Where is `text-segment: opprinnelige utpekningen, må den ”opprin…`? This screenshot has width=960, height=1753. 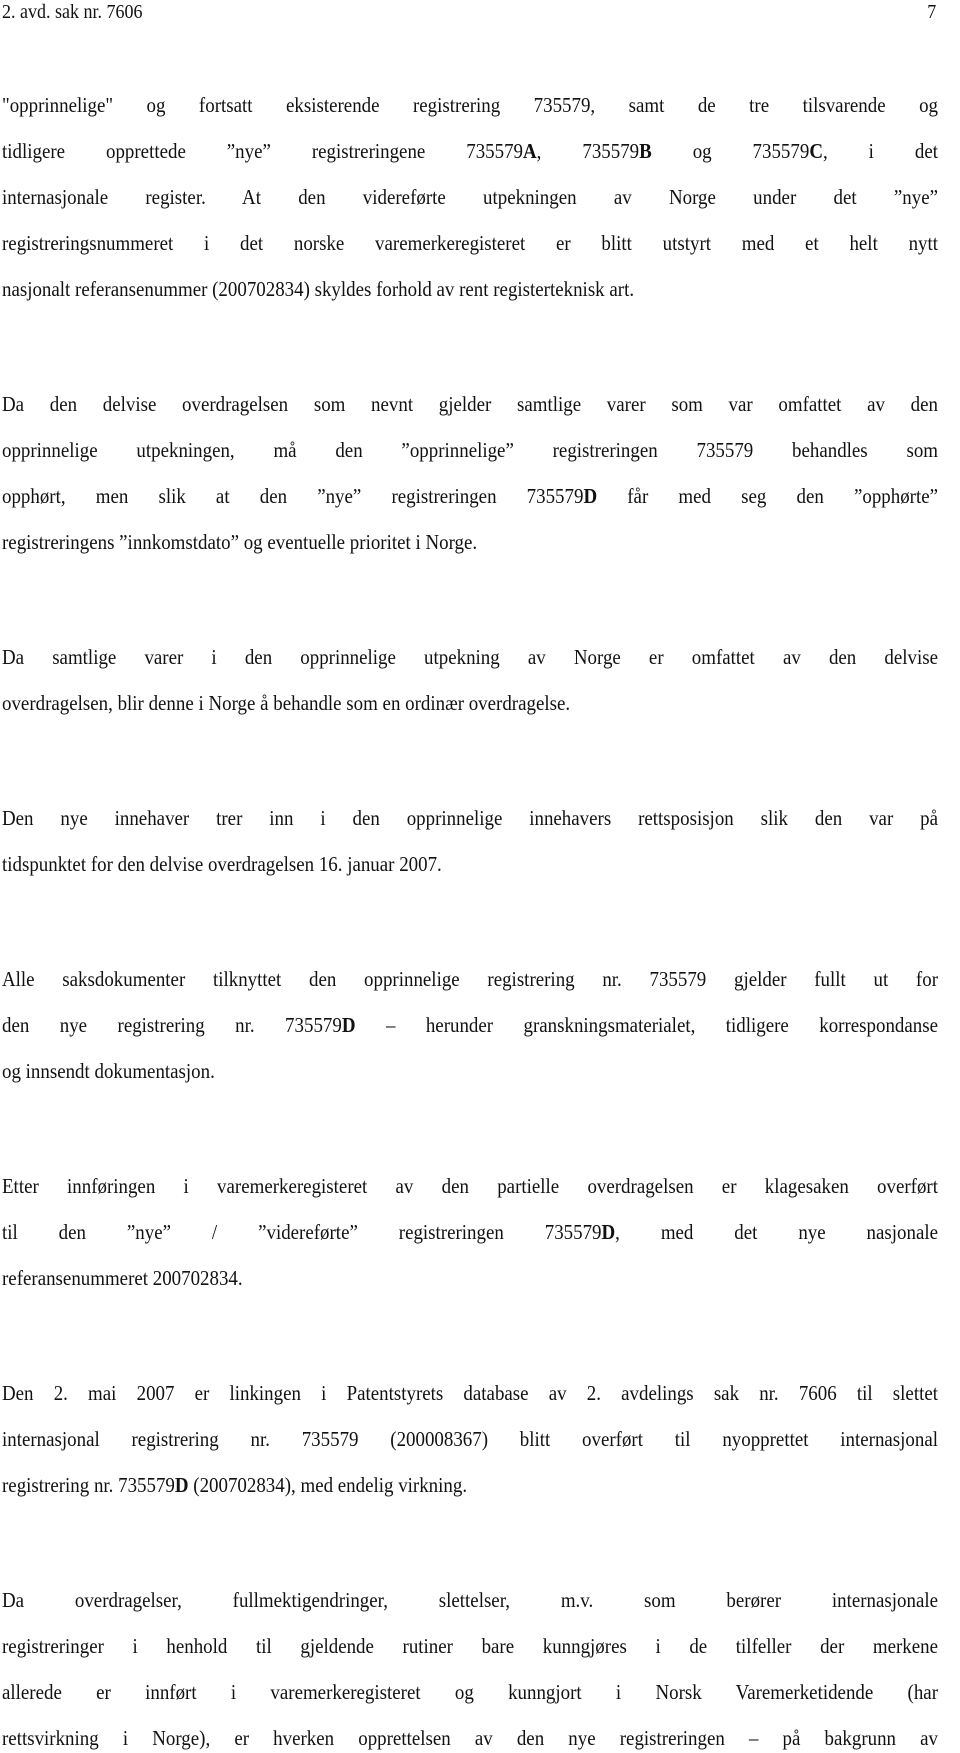 text-segment: opprinnelige utpekningen, må den ”opprin… is located at coordinates (470, 450).